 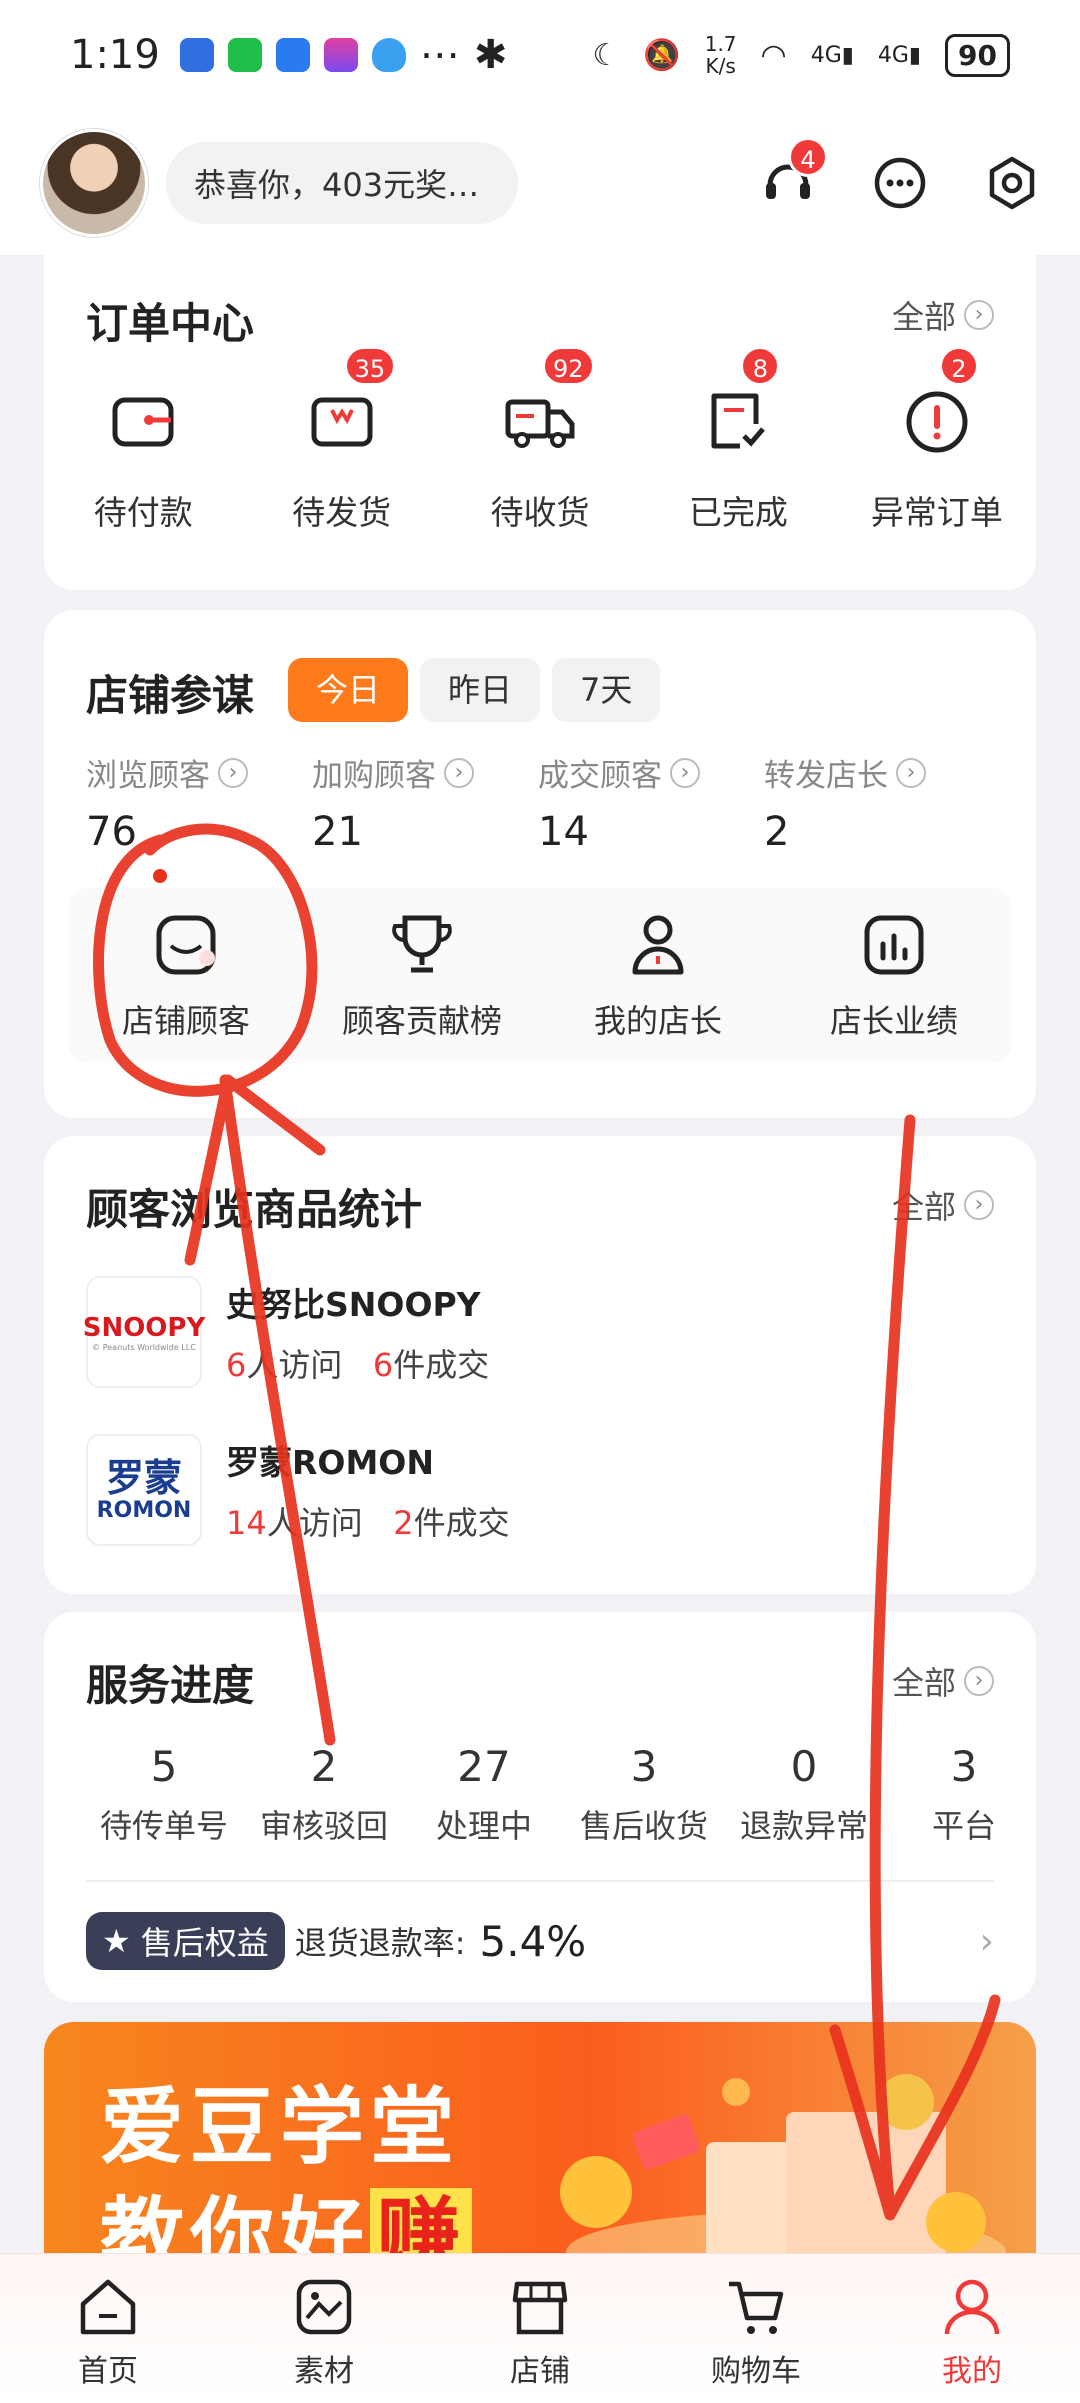 I want to click on brand-name: 罗蒙ROMON, so click(x=330, y=1462).